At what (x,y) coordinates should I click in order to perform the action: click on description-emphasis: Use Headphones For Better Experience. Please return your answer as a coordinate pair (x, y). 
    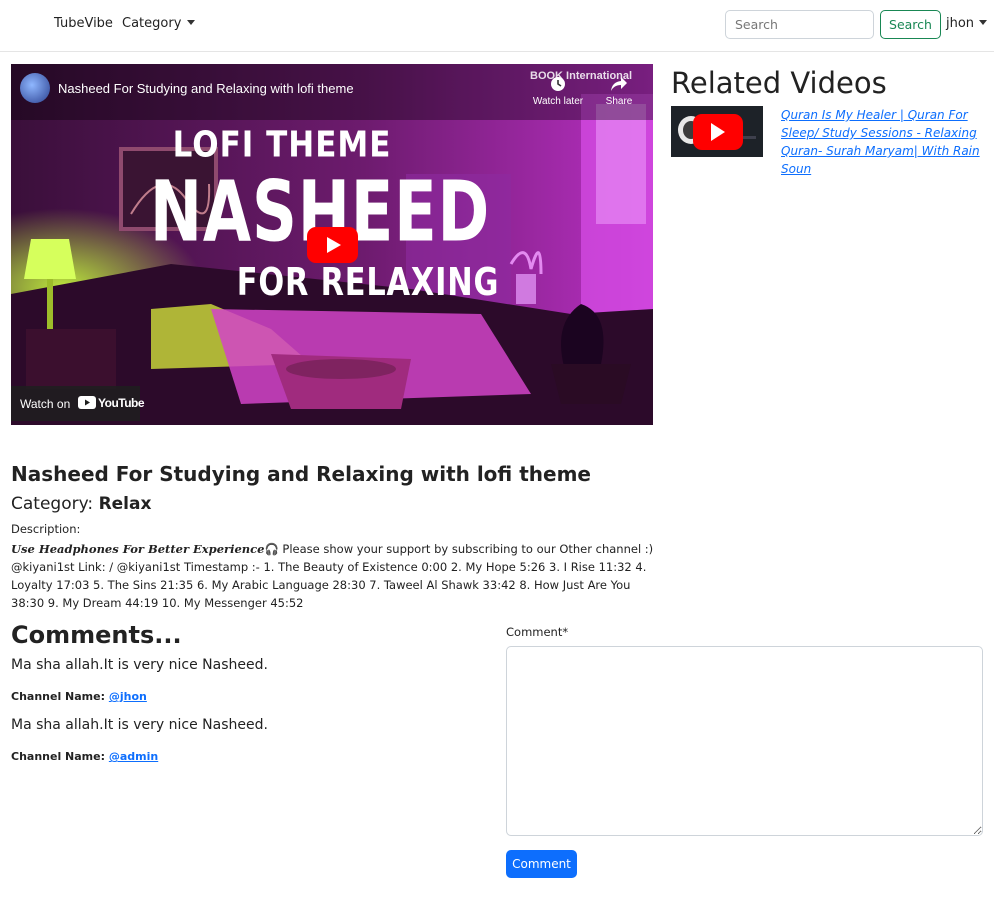
    Looking at the image, I should click on (138, 549).